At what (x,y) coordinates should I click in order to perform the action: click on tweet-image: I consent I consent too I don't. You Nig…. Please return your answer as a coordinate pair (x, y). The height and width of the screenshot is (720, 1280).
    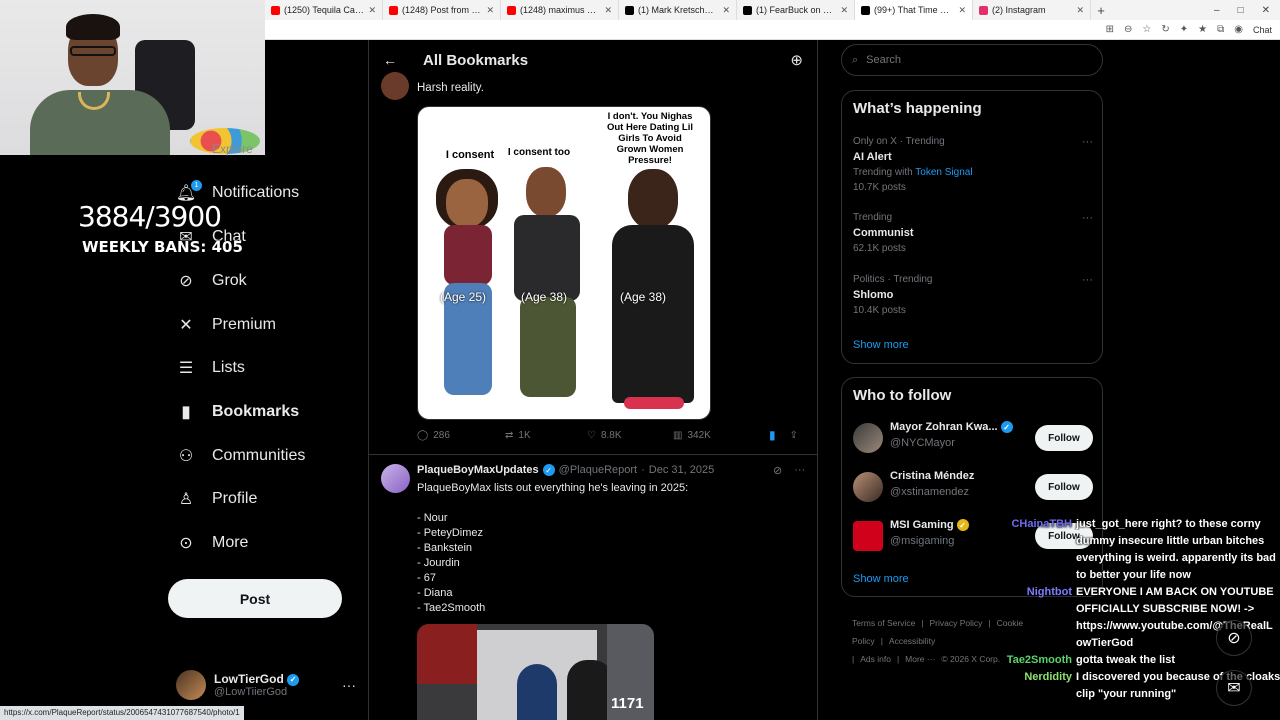
    Looking at the image, I should click on (564, 263).